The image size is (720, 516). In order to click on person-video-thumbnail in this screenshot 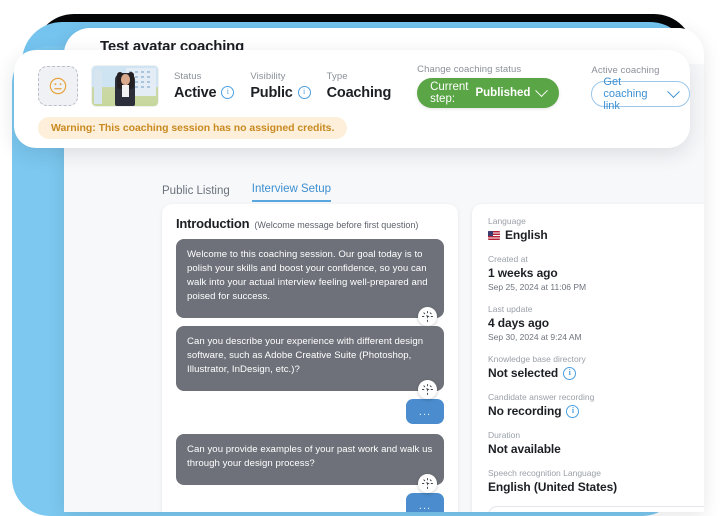, I will do `click(125, 86)`.